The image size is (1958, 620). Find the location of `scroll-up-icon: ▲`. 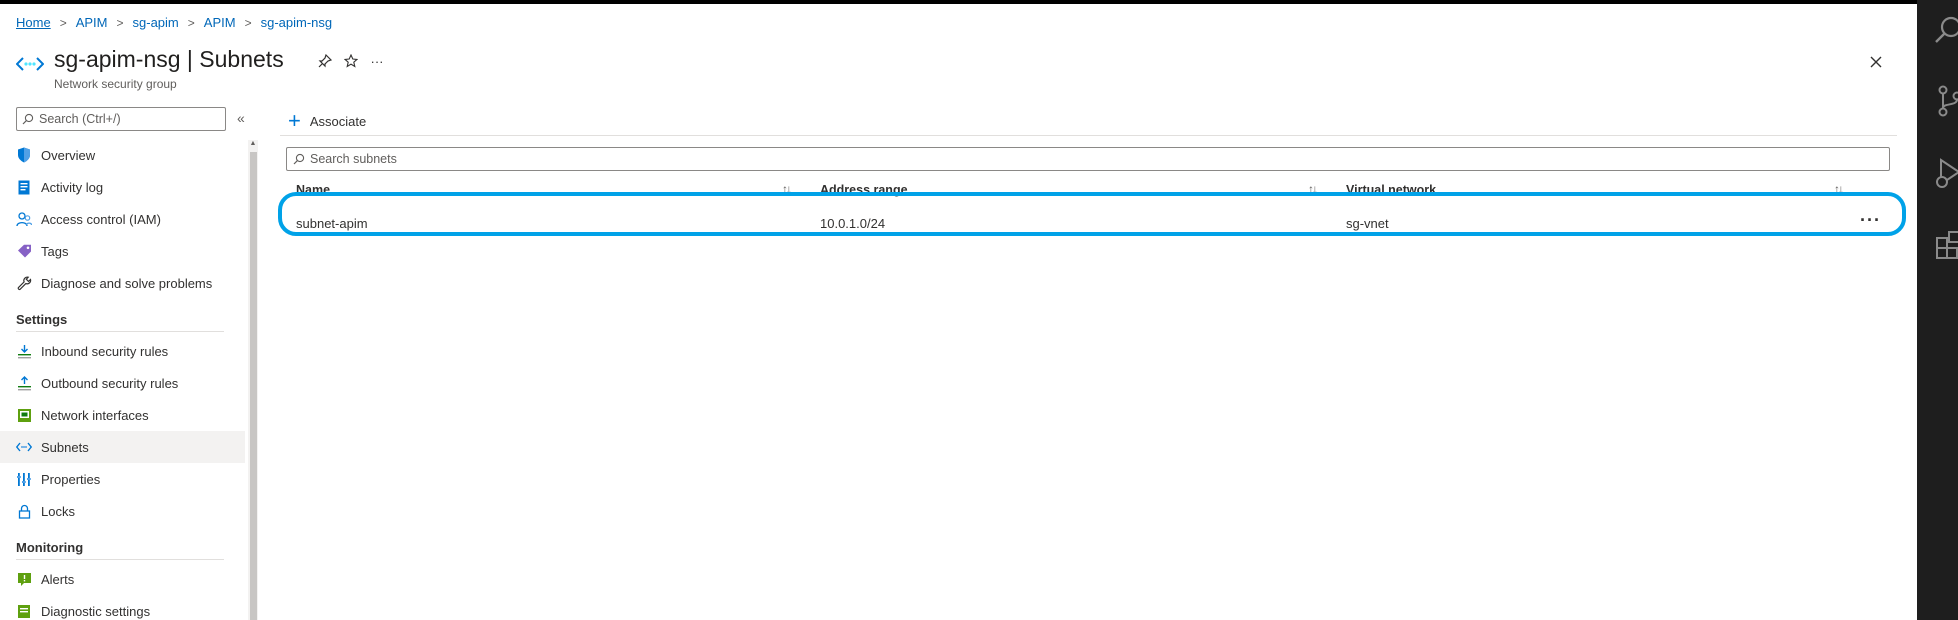

scroll-up-icon: ▲ is located at coordinates (253, 144).